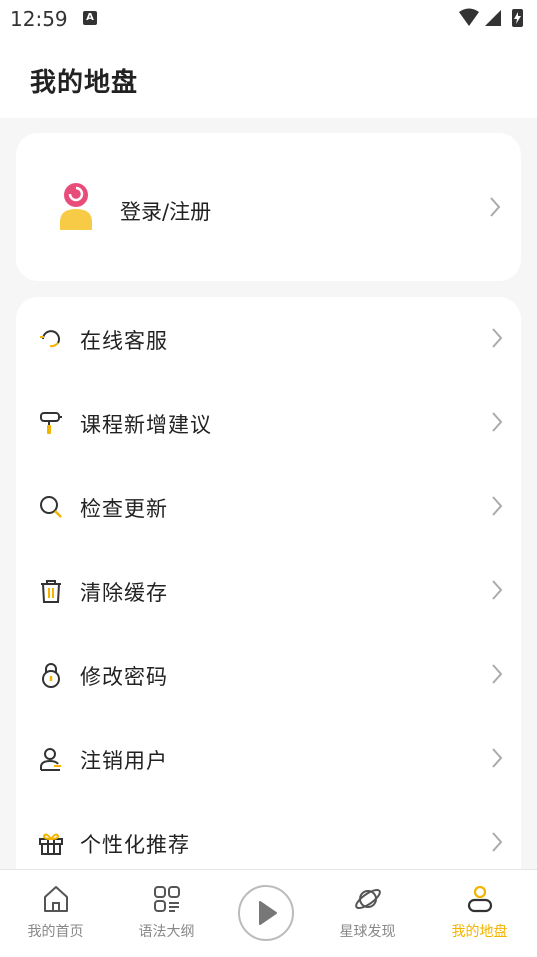 This screenshot has width=537, height=957. Describe the element at coordinates (124, 761) in the screenshot. I see `menu-item-label: 注销用户` at that location.